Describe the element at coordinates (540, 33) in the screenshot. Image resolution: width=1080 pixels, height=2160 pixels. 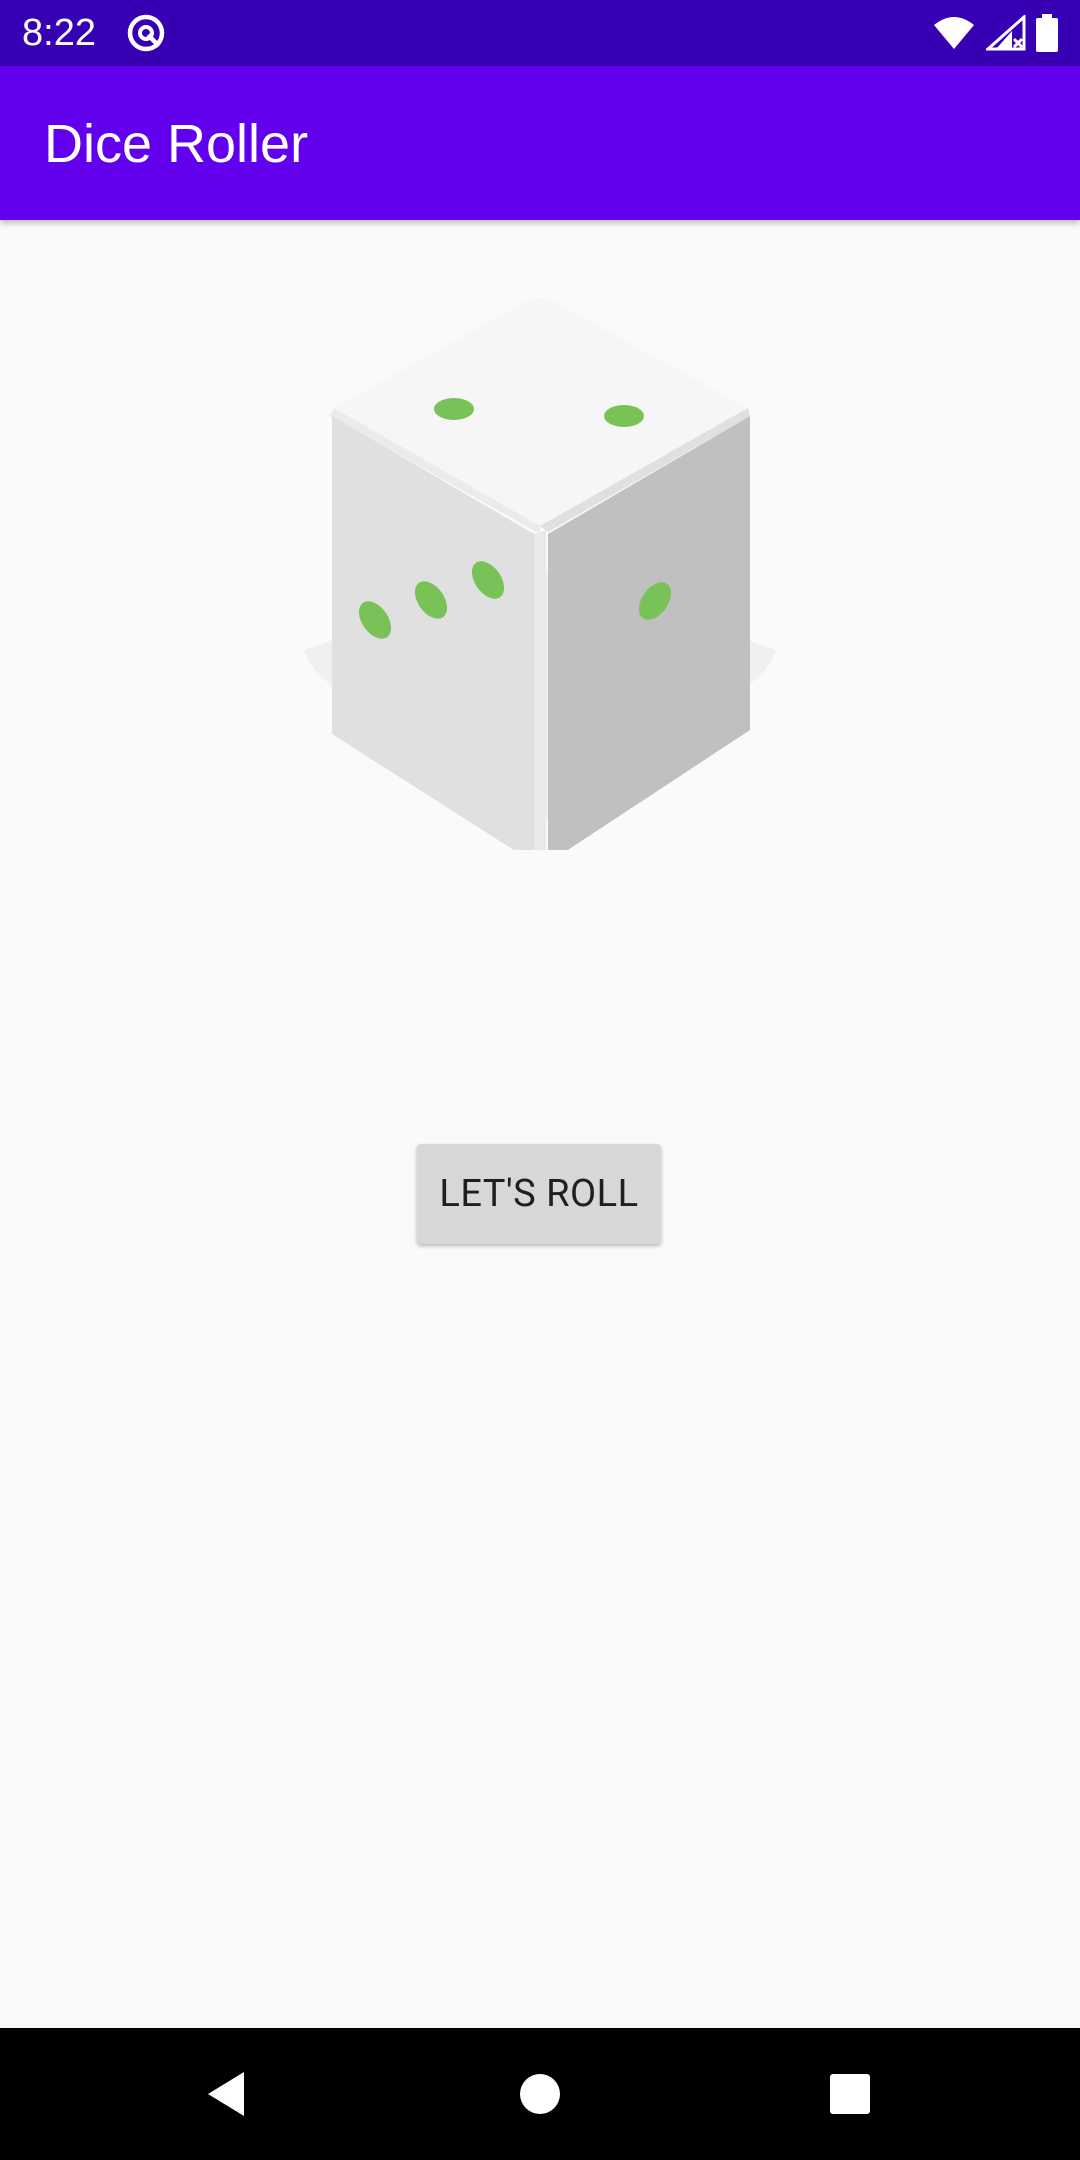
I see `status-bar: 8:22` at that location.